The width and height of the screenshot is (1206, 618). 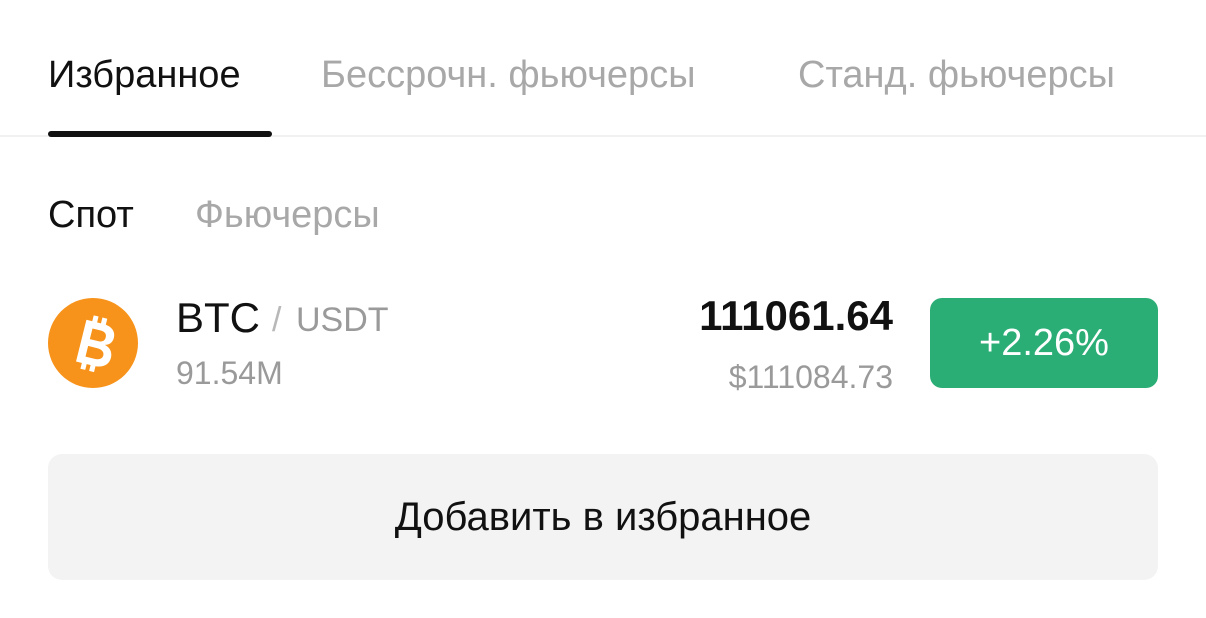 I want to click on last-price: 111061.64, so click(x=796, y=315).